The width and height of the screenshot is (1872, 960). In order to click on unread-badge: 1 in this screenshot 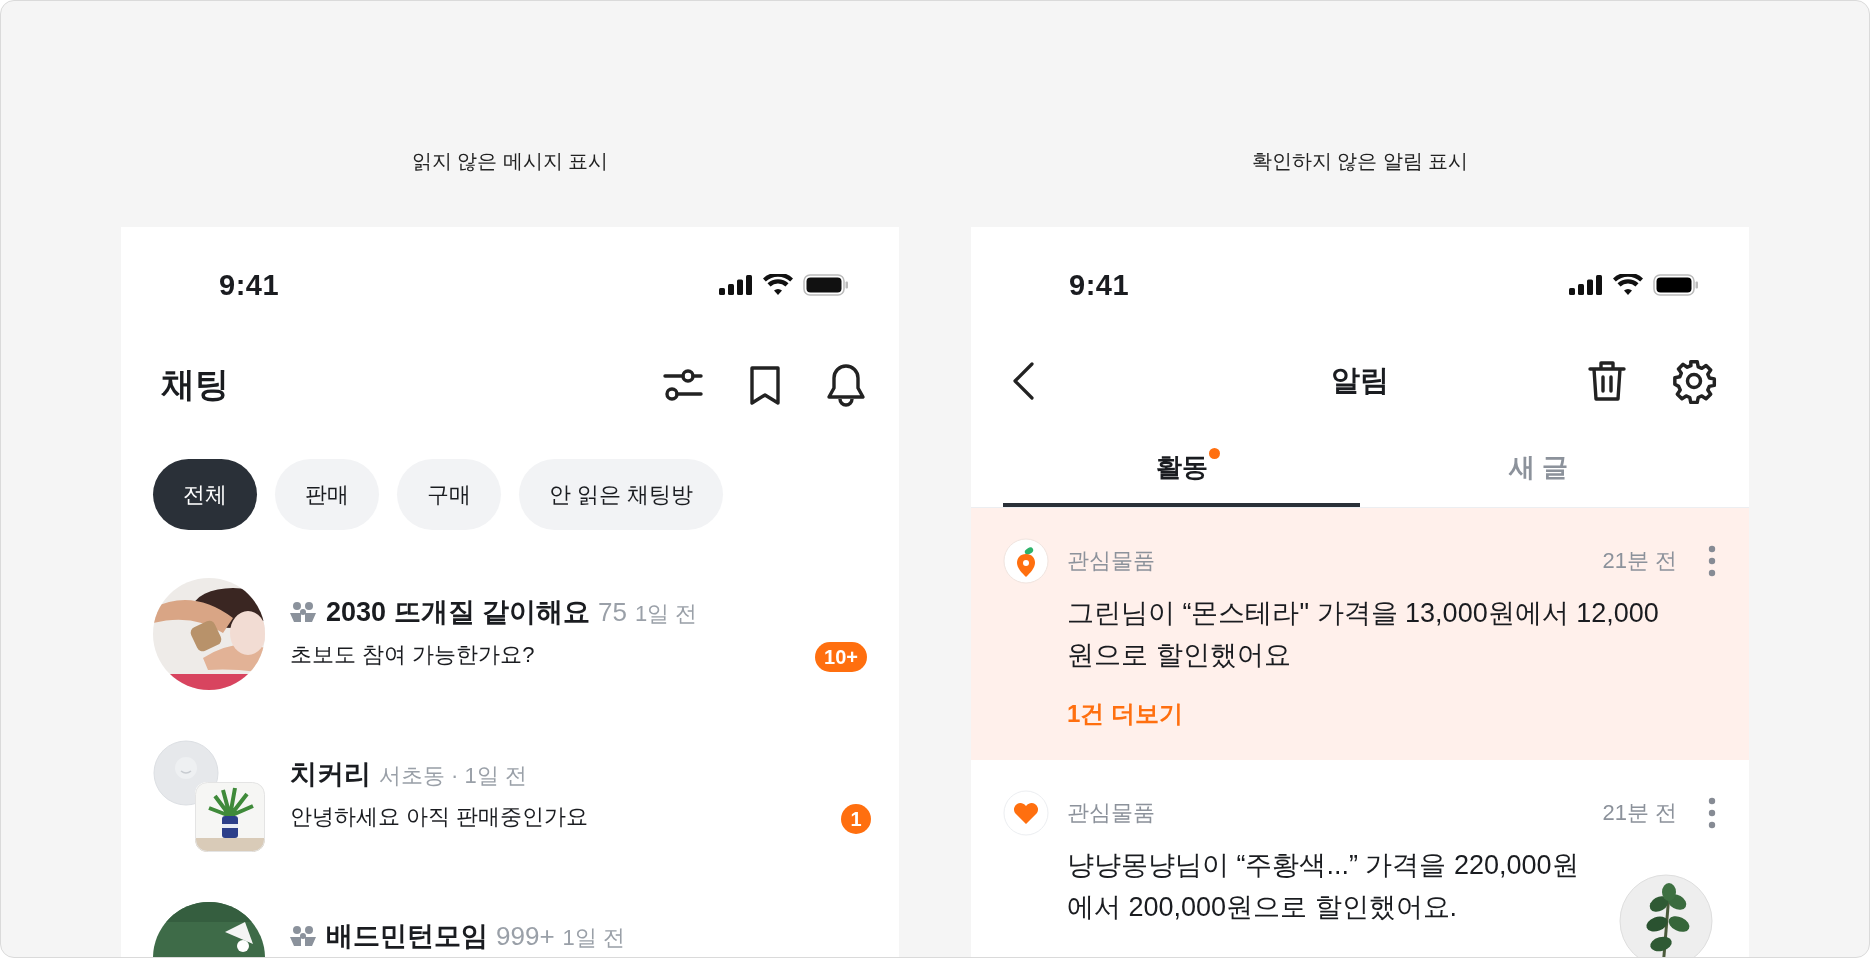, I will do `click(856, 819)`.